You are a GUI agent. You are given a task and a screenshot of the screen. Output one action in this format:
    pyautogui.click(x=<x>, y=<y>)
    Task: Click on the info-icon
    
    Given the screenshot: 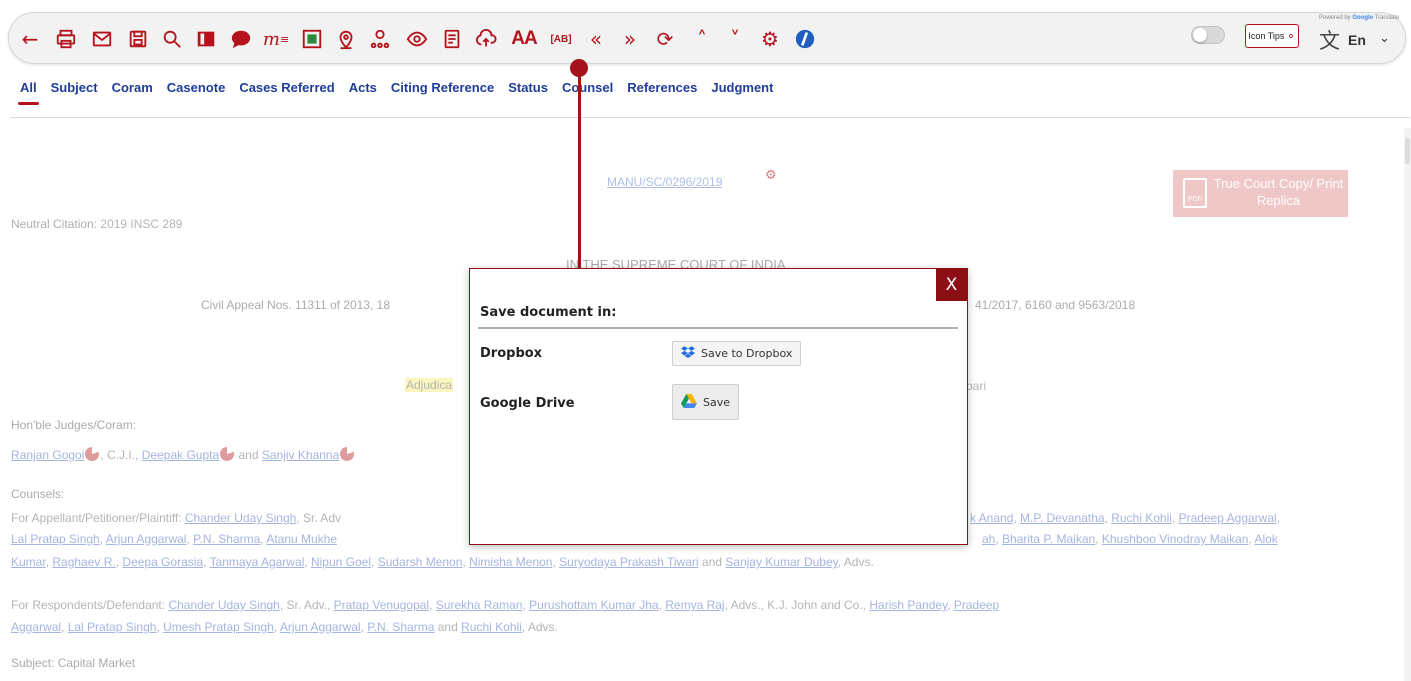 What is the action you would take?
    pyautogui.click(x=805, y=39)
    